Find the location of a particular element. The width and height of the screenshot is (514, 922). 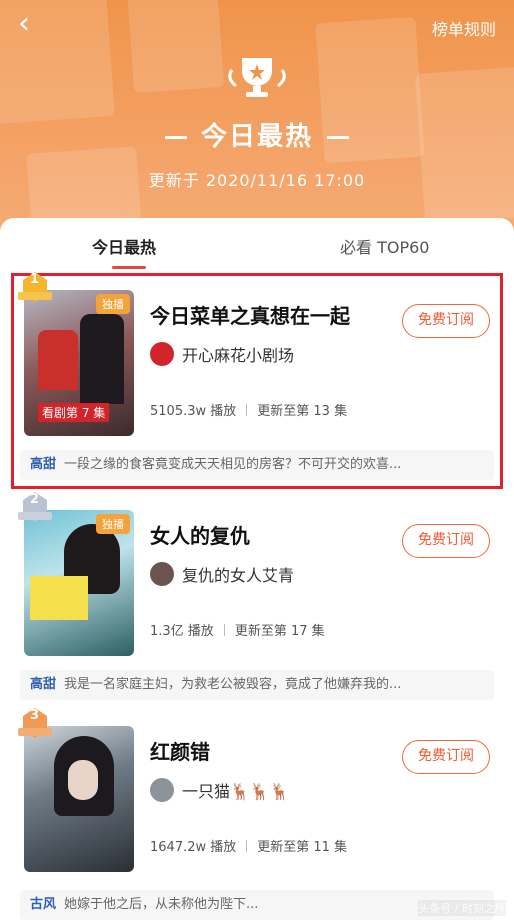

update-status: 更新至第 11 集 is located at coordinates (302, 847).